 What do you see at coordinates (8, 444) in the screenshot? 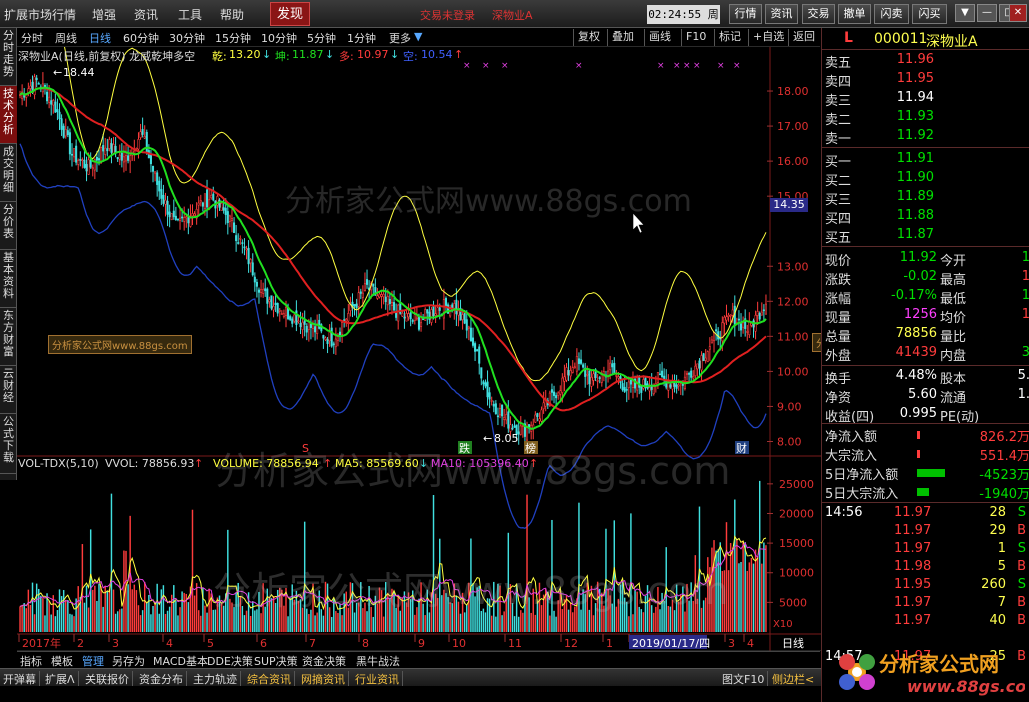
I see `tab-formula-download: 公式下载` at bounding box center [8, 444].